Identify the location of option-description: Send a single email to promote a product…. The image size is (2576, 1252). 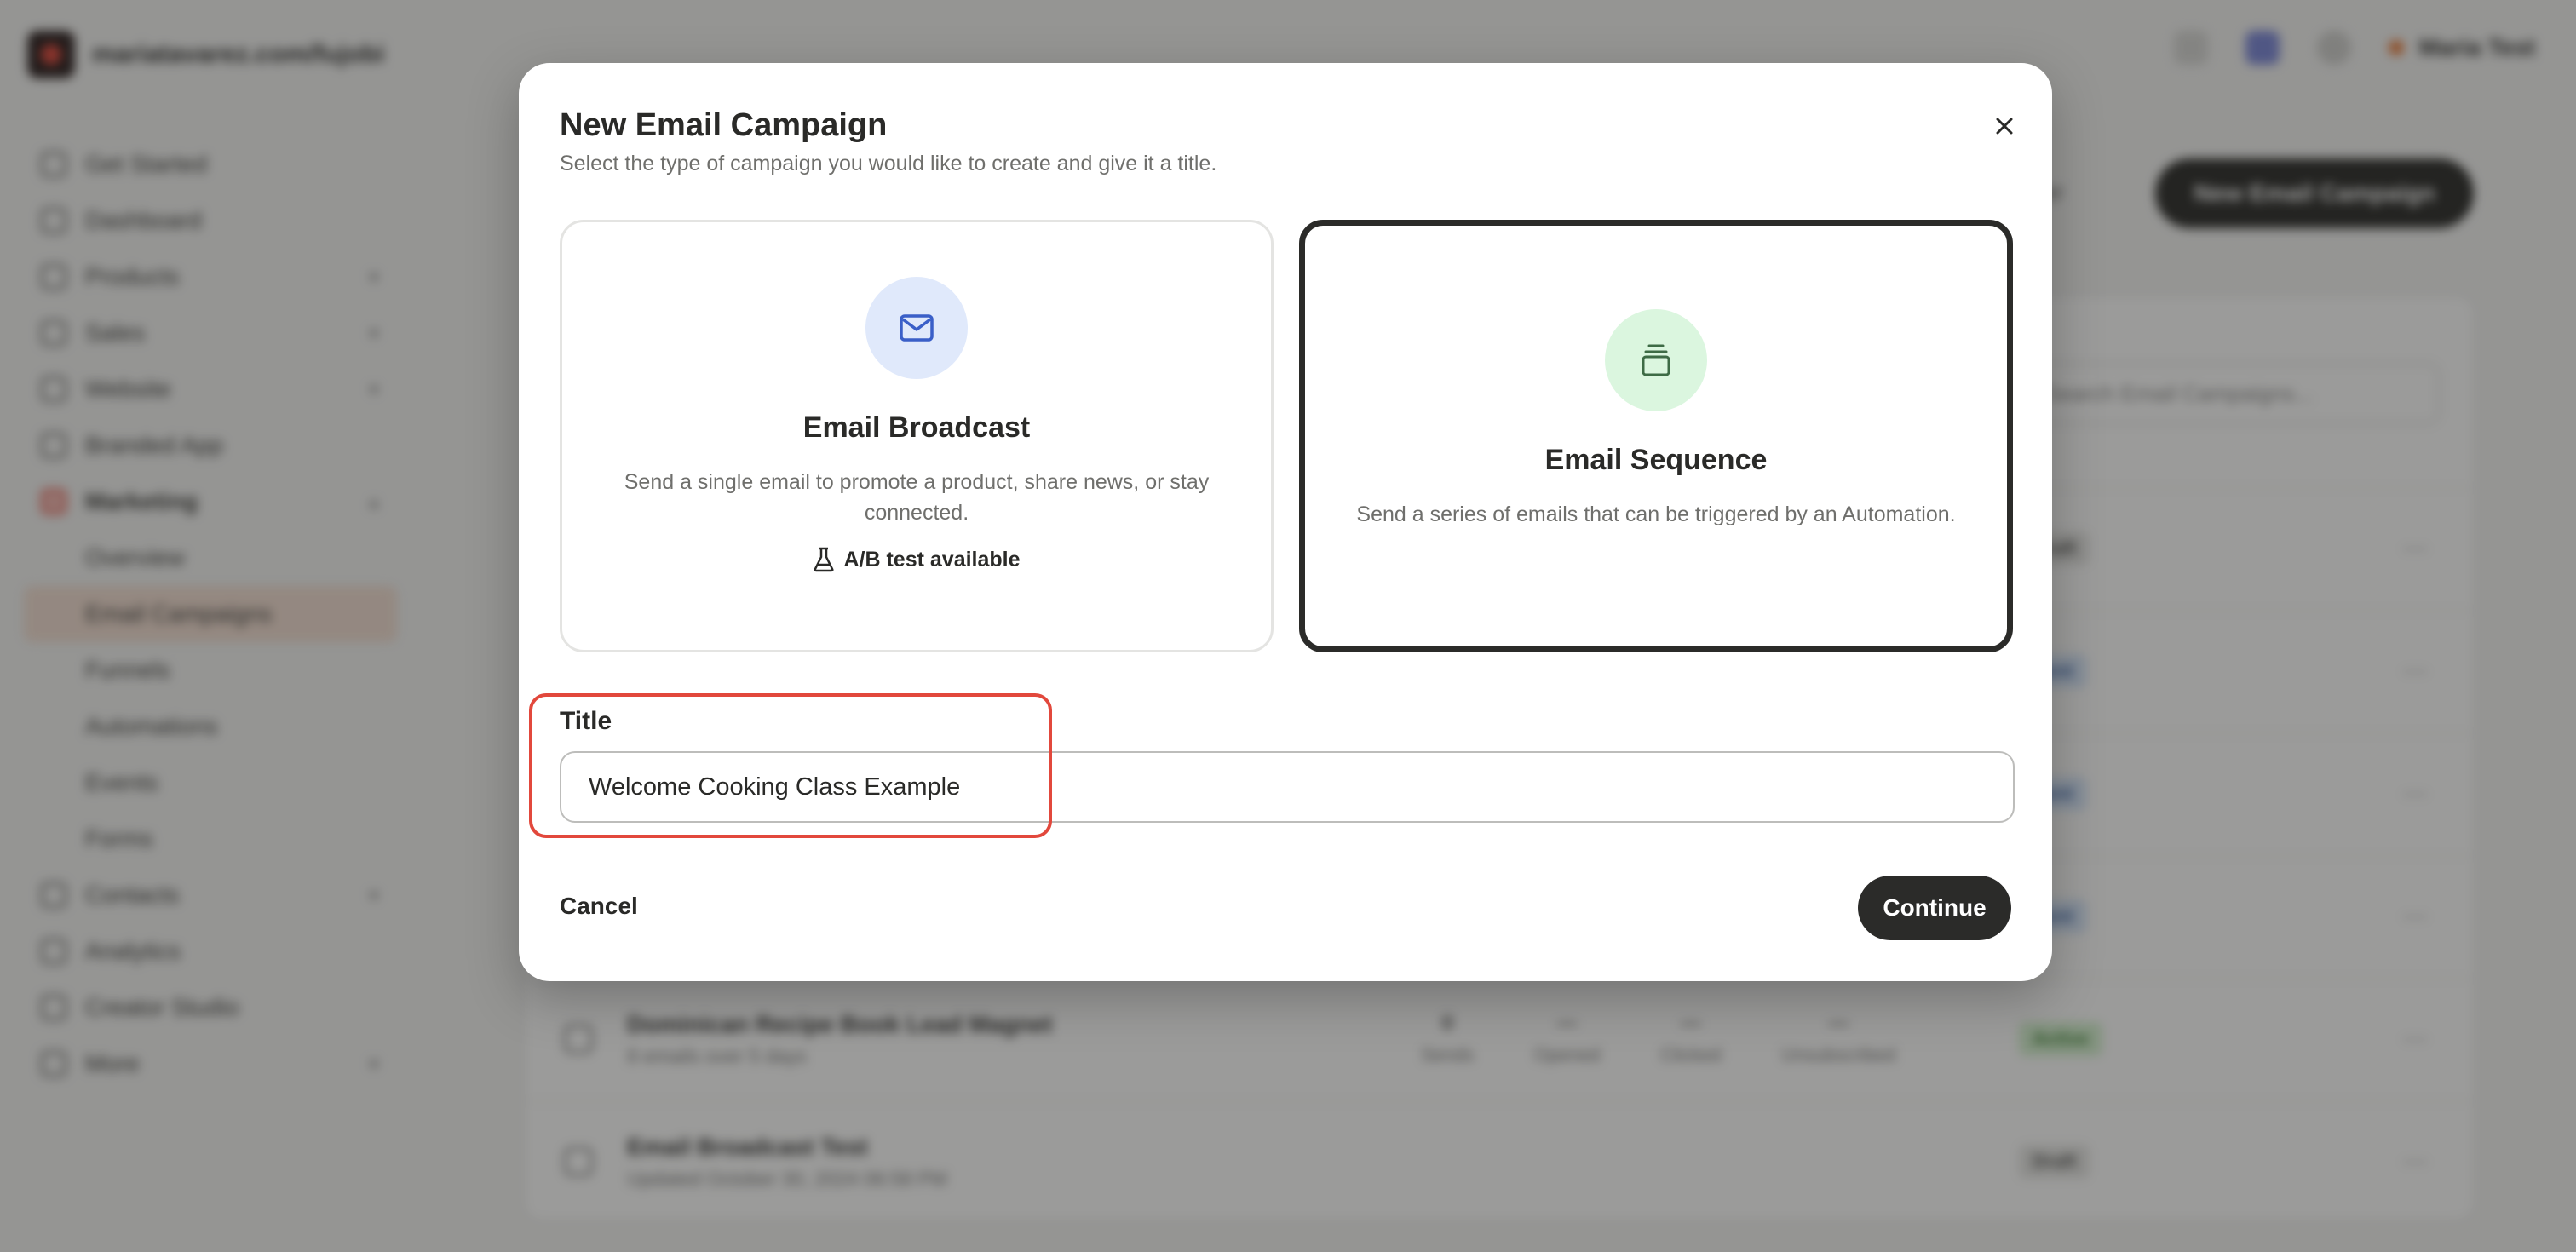
(917, 497).